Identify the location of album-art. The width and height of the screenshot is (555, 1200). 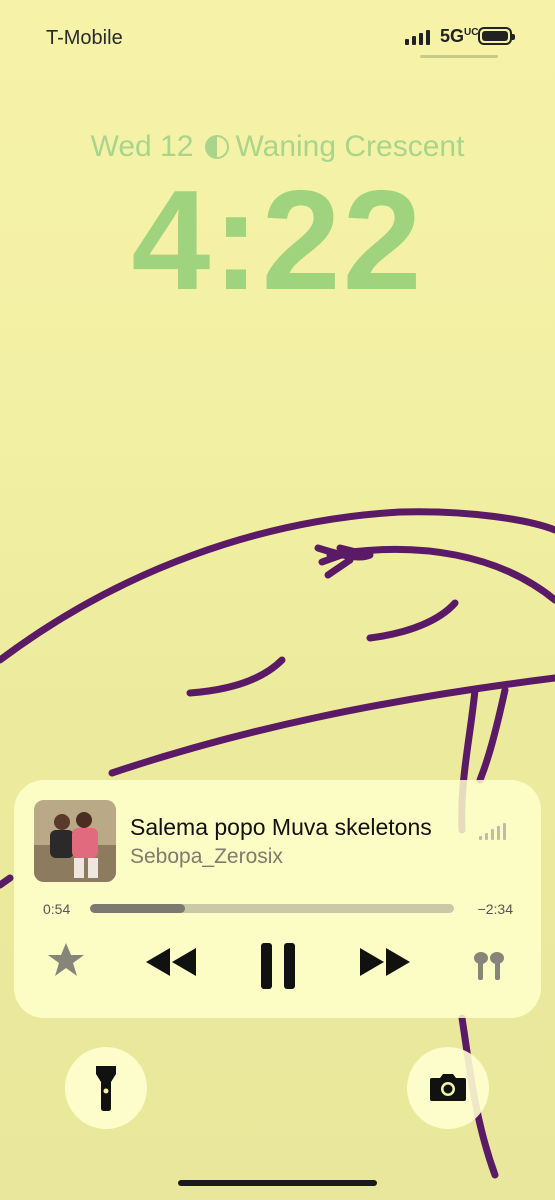
(75, 841).